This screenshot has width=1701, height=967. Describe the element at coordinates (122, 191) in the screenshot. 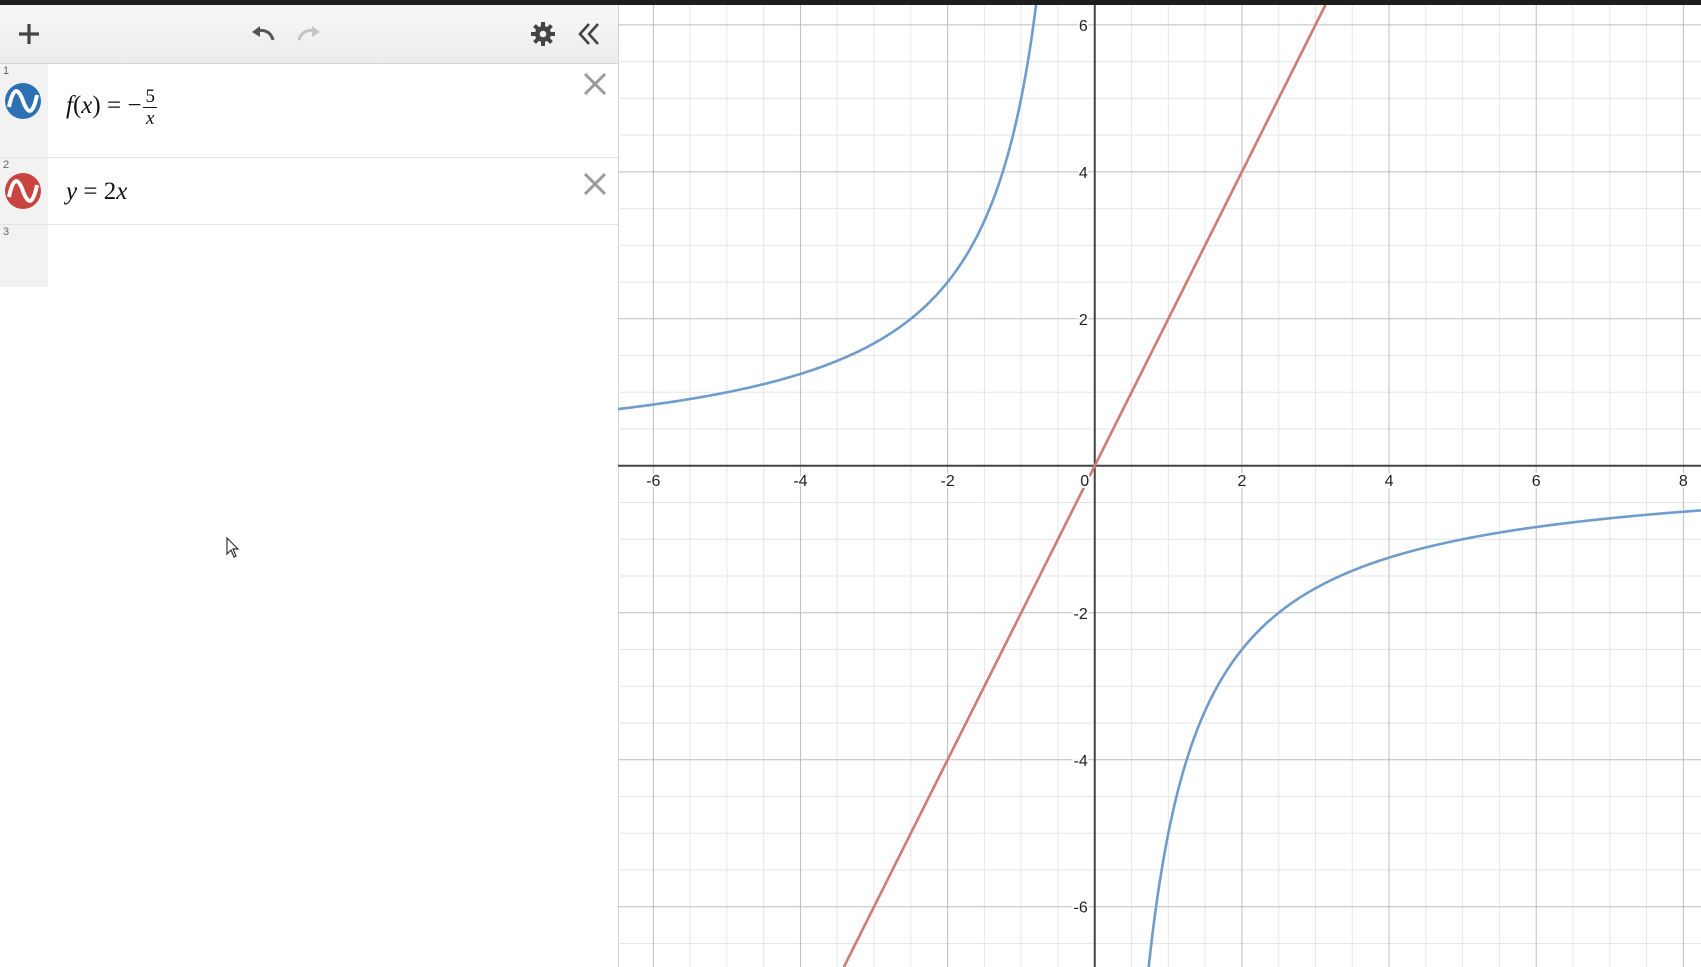

I see `variable-x: x` at that location.